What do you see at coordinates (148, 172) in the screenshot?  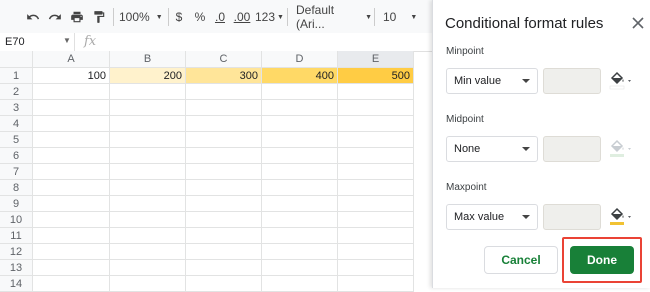 I see `cell-b7` at bounding box center [148, 172].